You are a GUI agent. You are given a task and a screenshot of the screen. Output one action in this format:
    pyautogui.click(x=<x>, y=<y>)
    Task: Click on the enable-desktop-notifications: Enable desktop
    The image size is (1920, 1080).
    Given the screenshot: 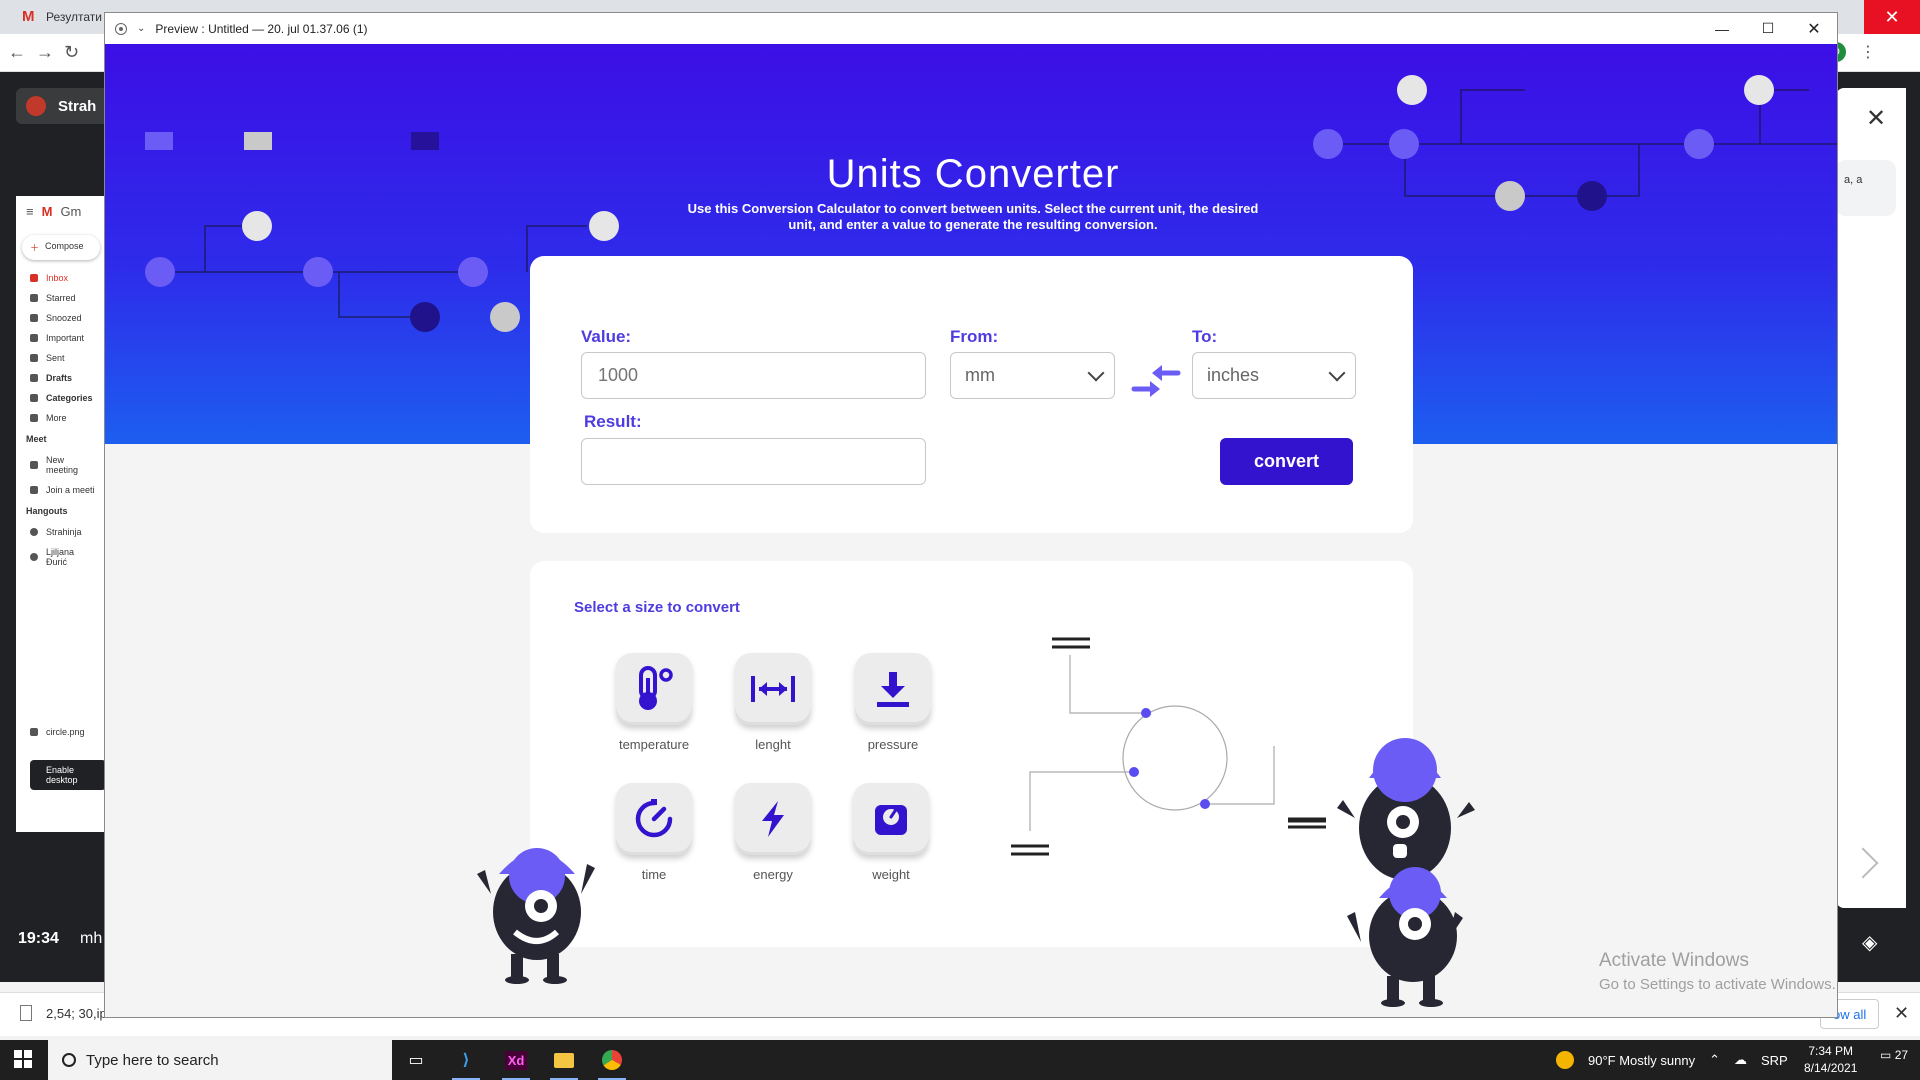 What is the action you would take?
    pyautogui.click(x=68, y=775)
    